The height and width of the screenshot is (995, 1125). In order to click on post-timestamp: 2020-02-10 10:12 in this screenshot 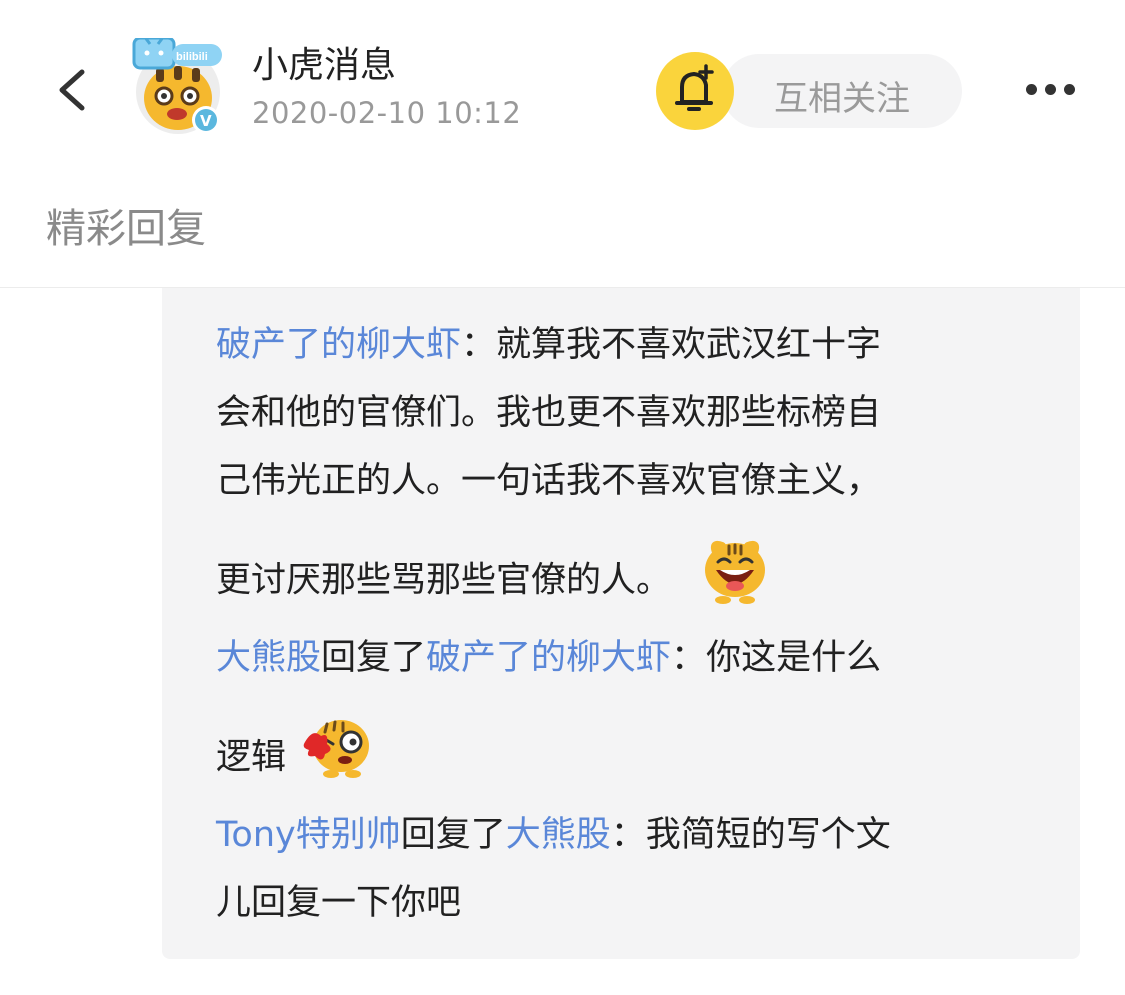, I will do `click(387, 113)`.